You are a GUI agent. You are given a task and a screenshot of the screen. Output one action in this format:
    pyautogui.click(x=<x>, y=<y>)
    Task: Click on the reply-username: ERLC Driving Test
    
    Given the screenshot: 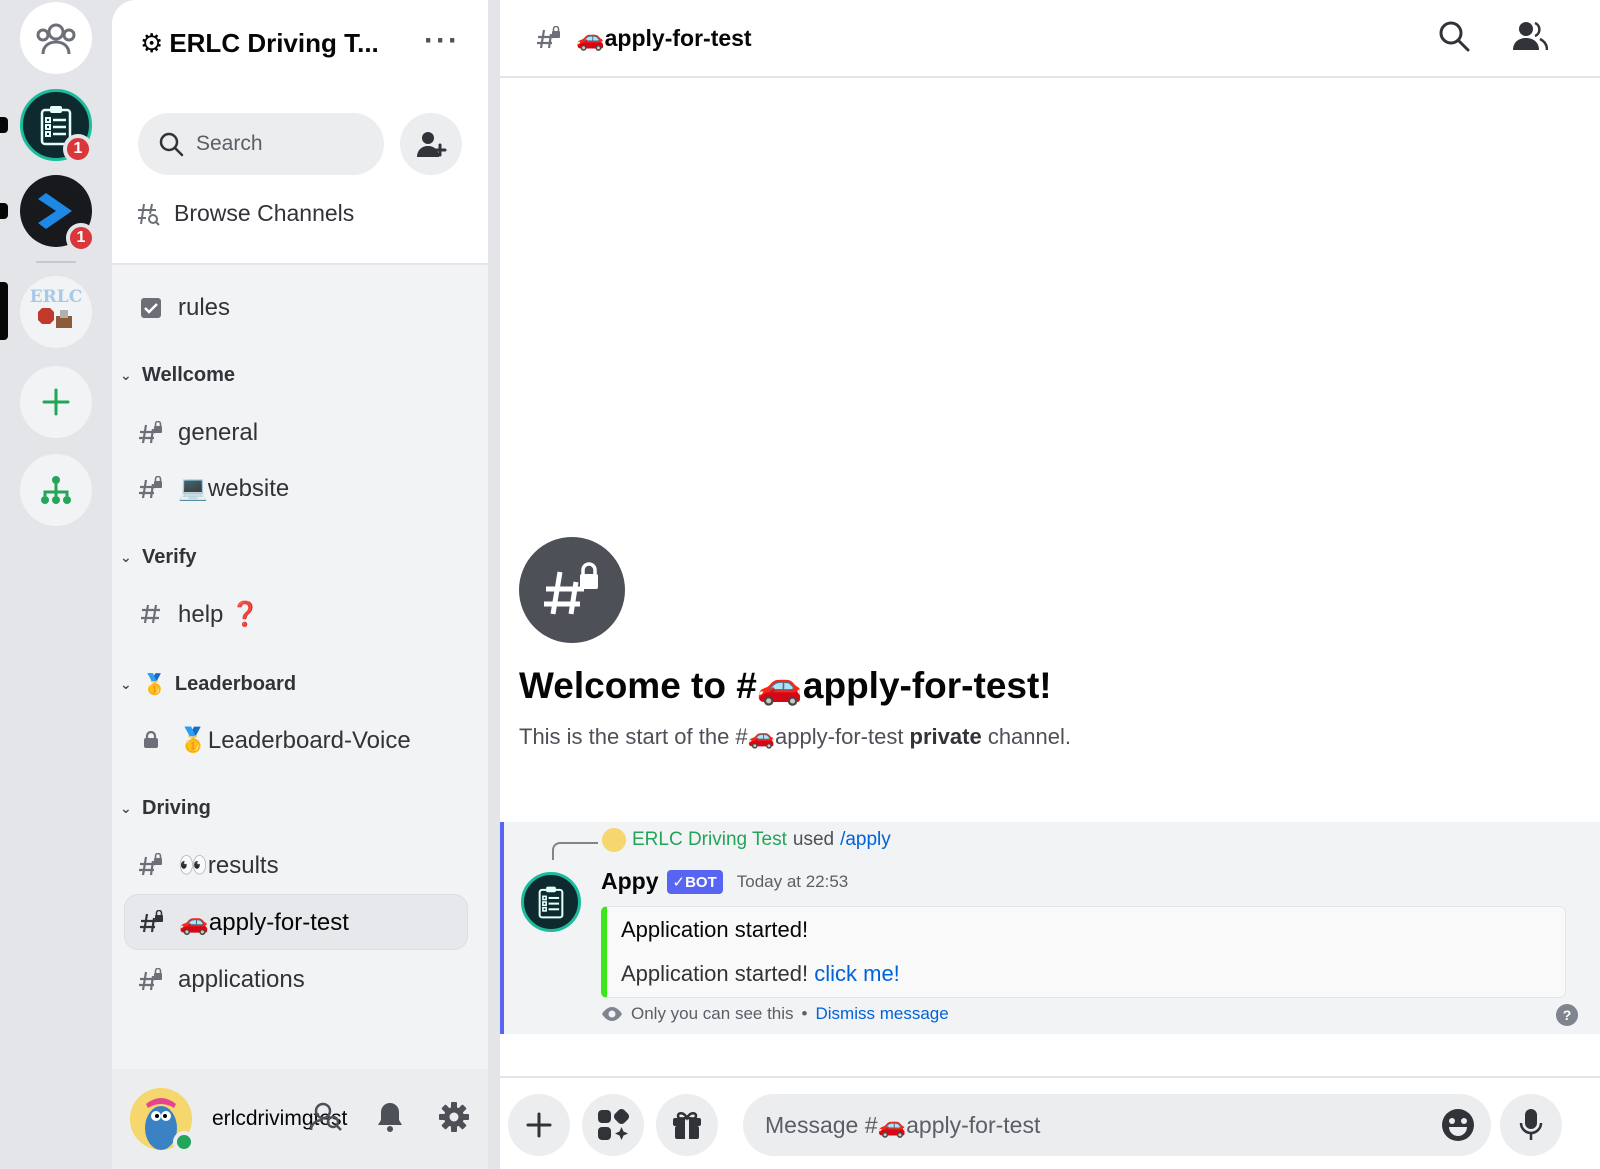 What is the action you would take?
    pyautogui.click(x=709, y=840)
    